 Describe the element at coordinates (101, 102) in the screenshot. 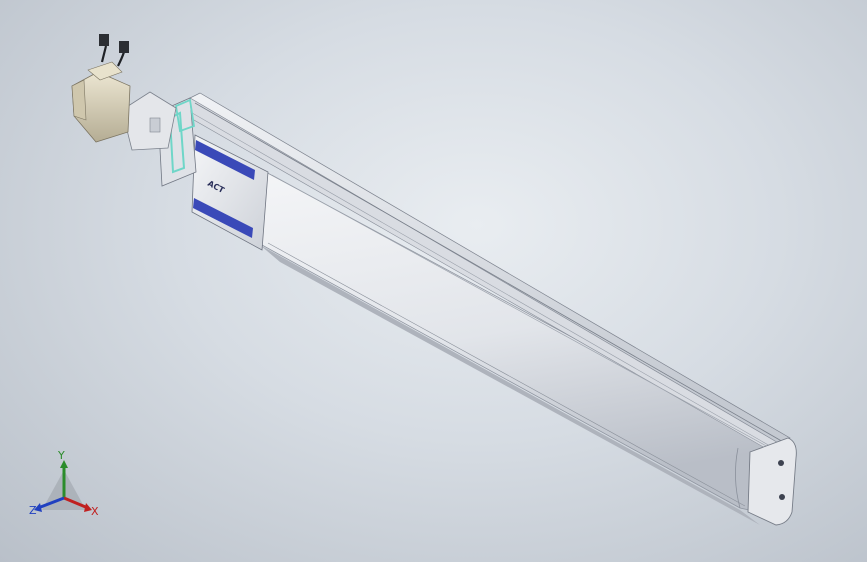

I see `servo-motor` at that location.